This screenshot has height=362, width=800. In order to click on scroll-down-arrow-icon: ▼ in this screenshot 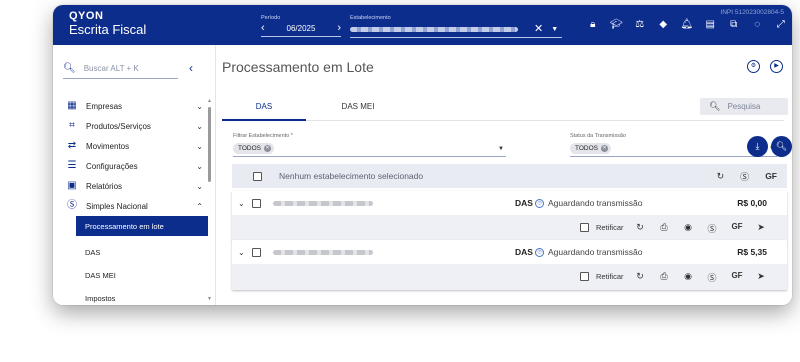, I will do `click(209, 299)`.